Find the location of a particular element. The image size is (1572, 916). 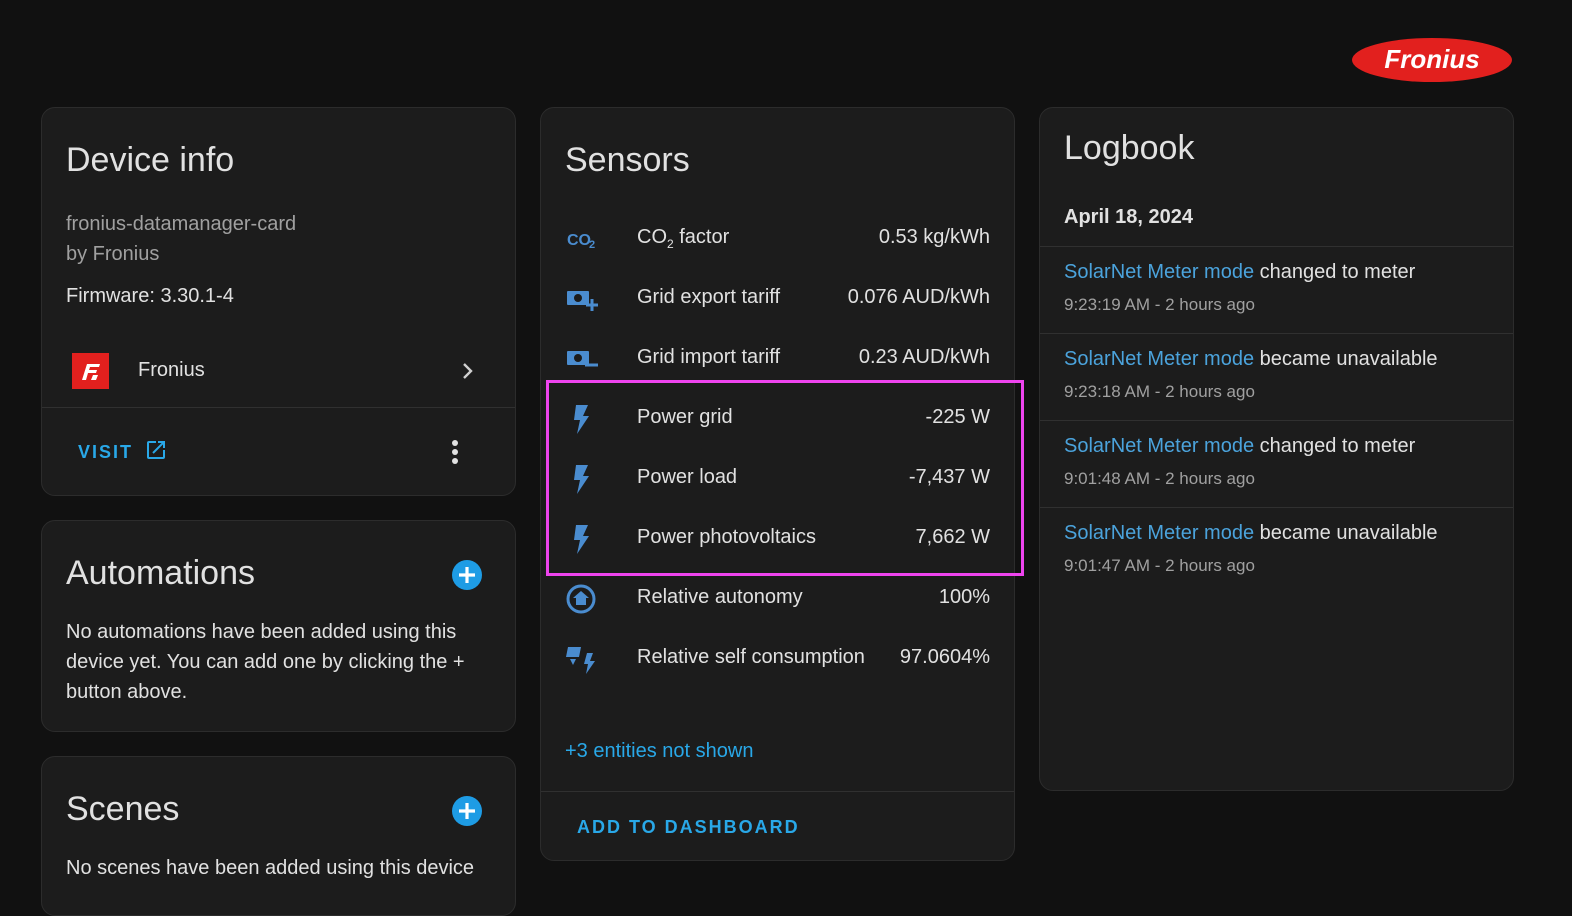

sensor-value: 0.23 AUD/kWh is located at coordinates (924, 357).